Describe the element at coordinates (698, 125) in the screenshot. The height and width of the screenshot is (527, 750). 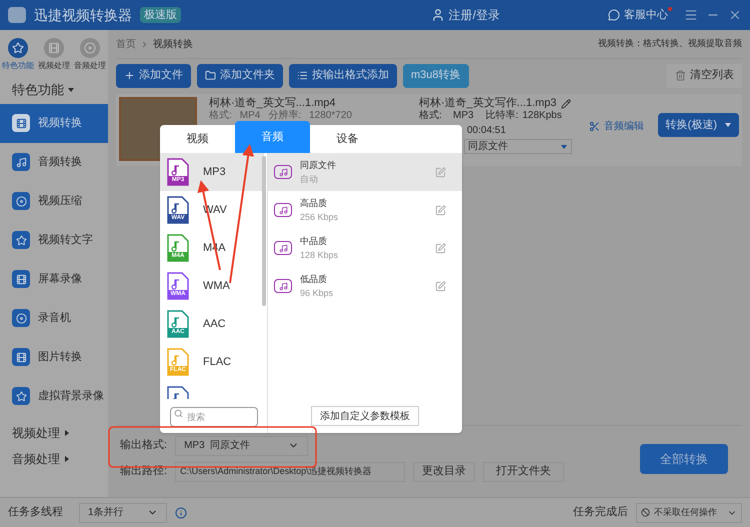
I see `convert-button: 转换(极速)` at that location.